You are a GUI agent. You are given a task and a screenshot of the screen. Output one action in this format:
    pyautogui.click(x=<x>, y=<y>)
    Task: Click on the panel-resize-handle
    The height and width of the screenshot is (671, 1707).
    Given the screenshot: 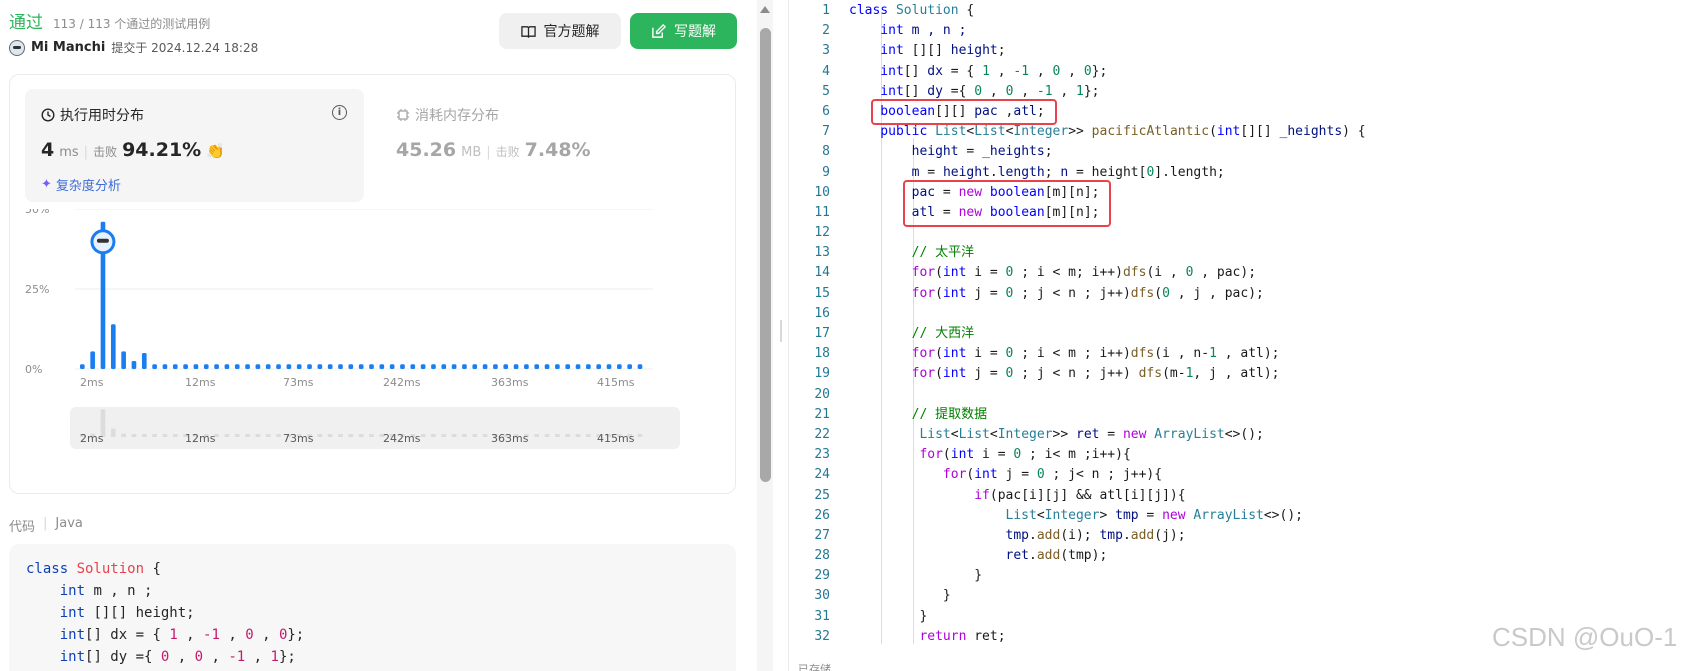 What is the action you would take?
    pyautogui.click(x=781, y=331)
    